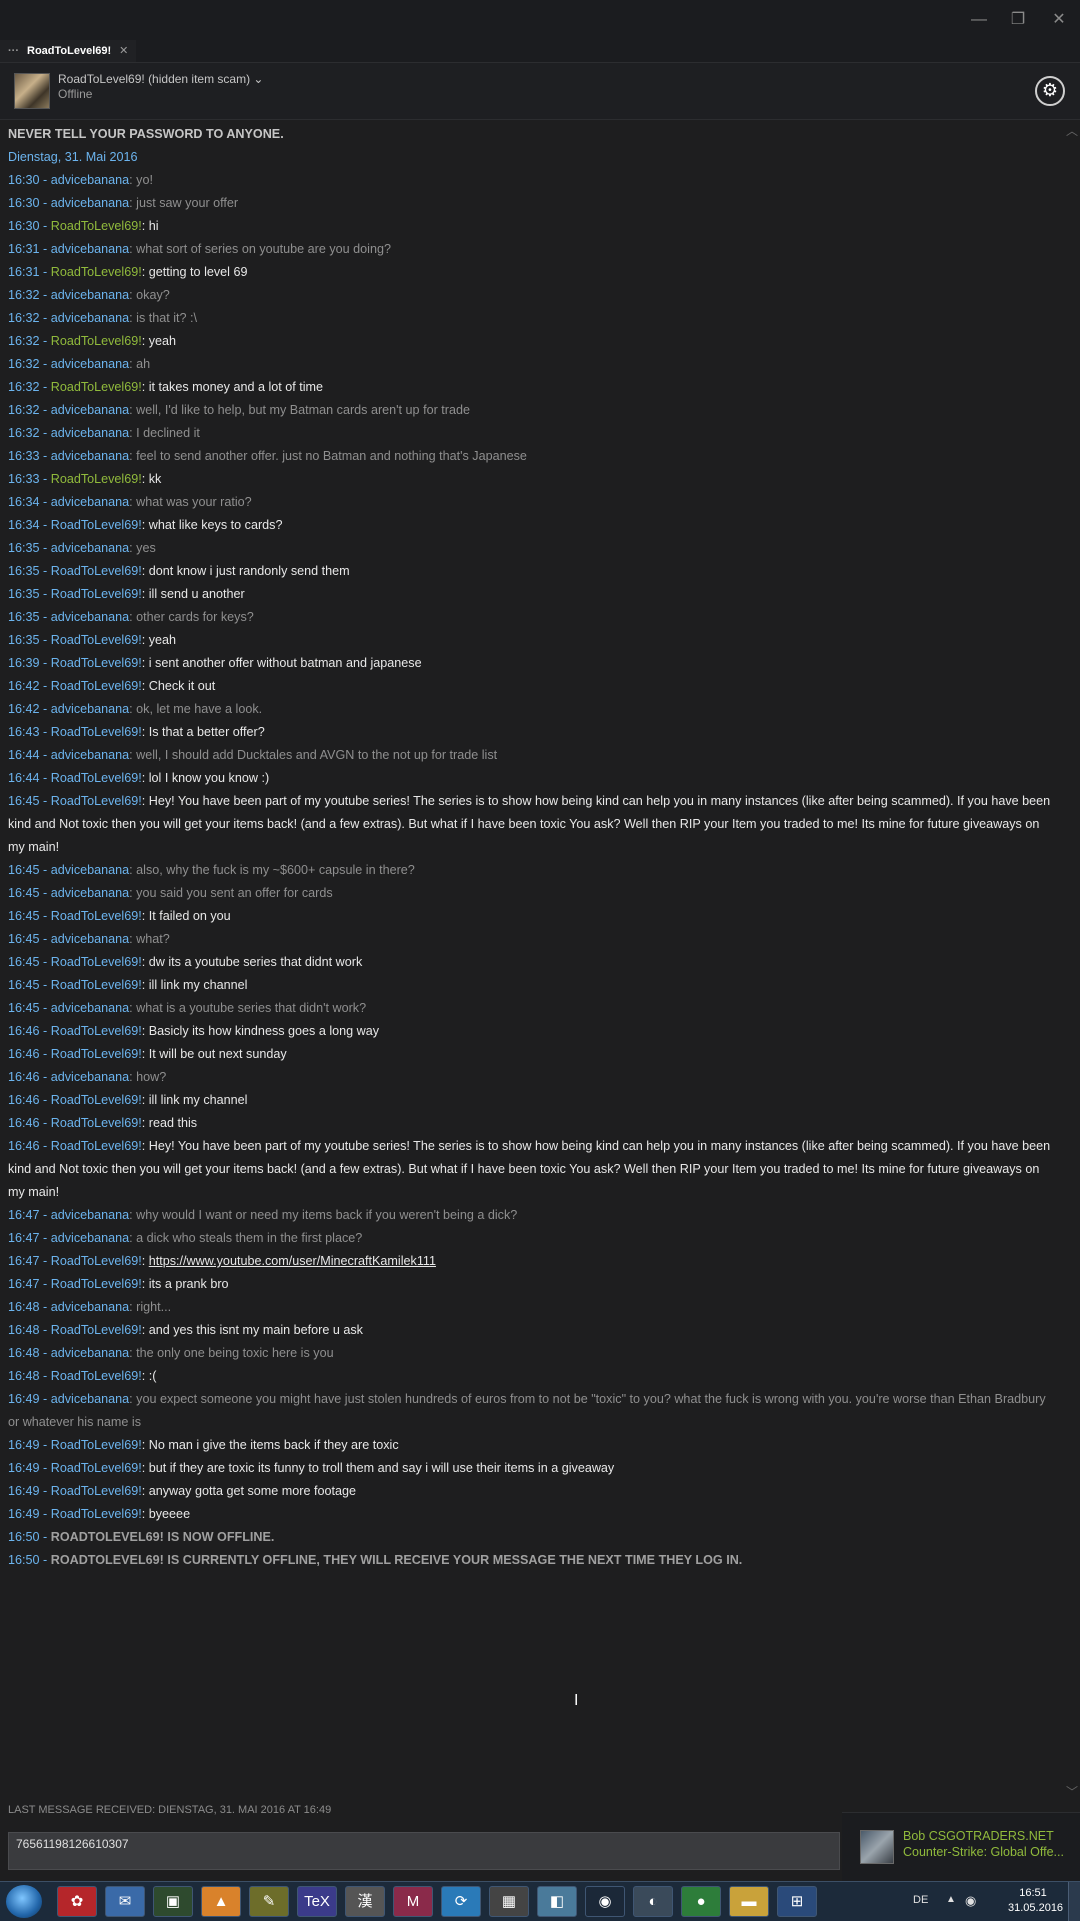 The height and width of the screenshot is (1921, 1080). What do you see at coordinates (1072, 1791) in the screenshot?
I see `scroll-down-icon: ﹀` at bounding box center [1072, 1791].